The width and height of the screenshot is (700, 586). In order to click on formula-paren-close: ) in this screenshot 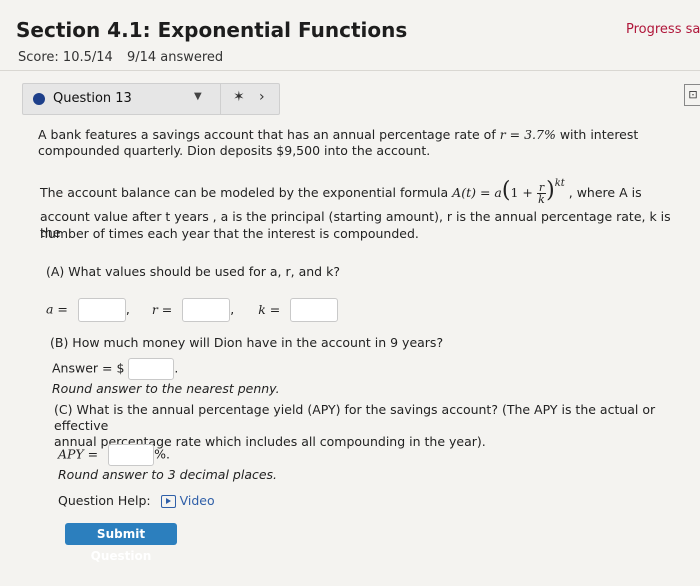, I will do `click(550, 191)`.